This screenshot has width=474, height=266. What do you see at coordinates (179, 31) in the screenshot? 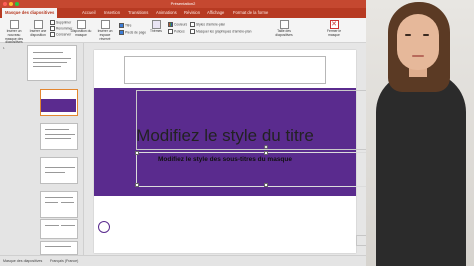
I see `fonts-label: Polices` at bounding box center [179, 31].